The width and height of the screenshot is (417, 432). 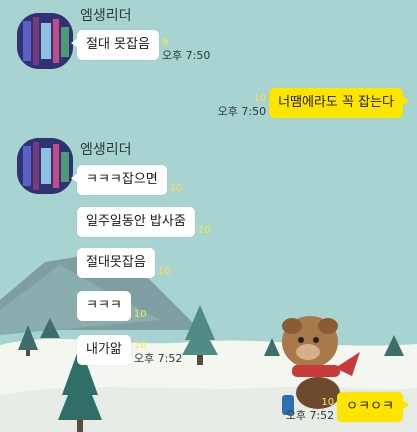 I want to click on my-message-row: 10 오후 7:50 너땜에라도 꼭 잡는다, so click(x=313, y=103).